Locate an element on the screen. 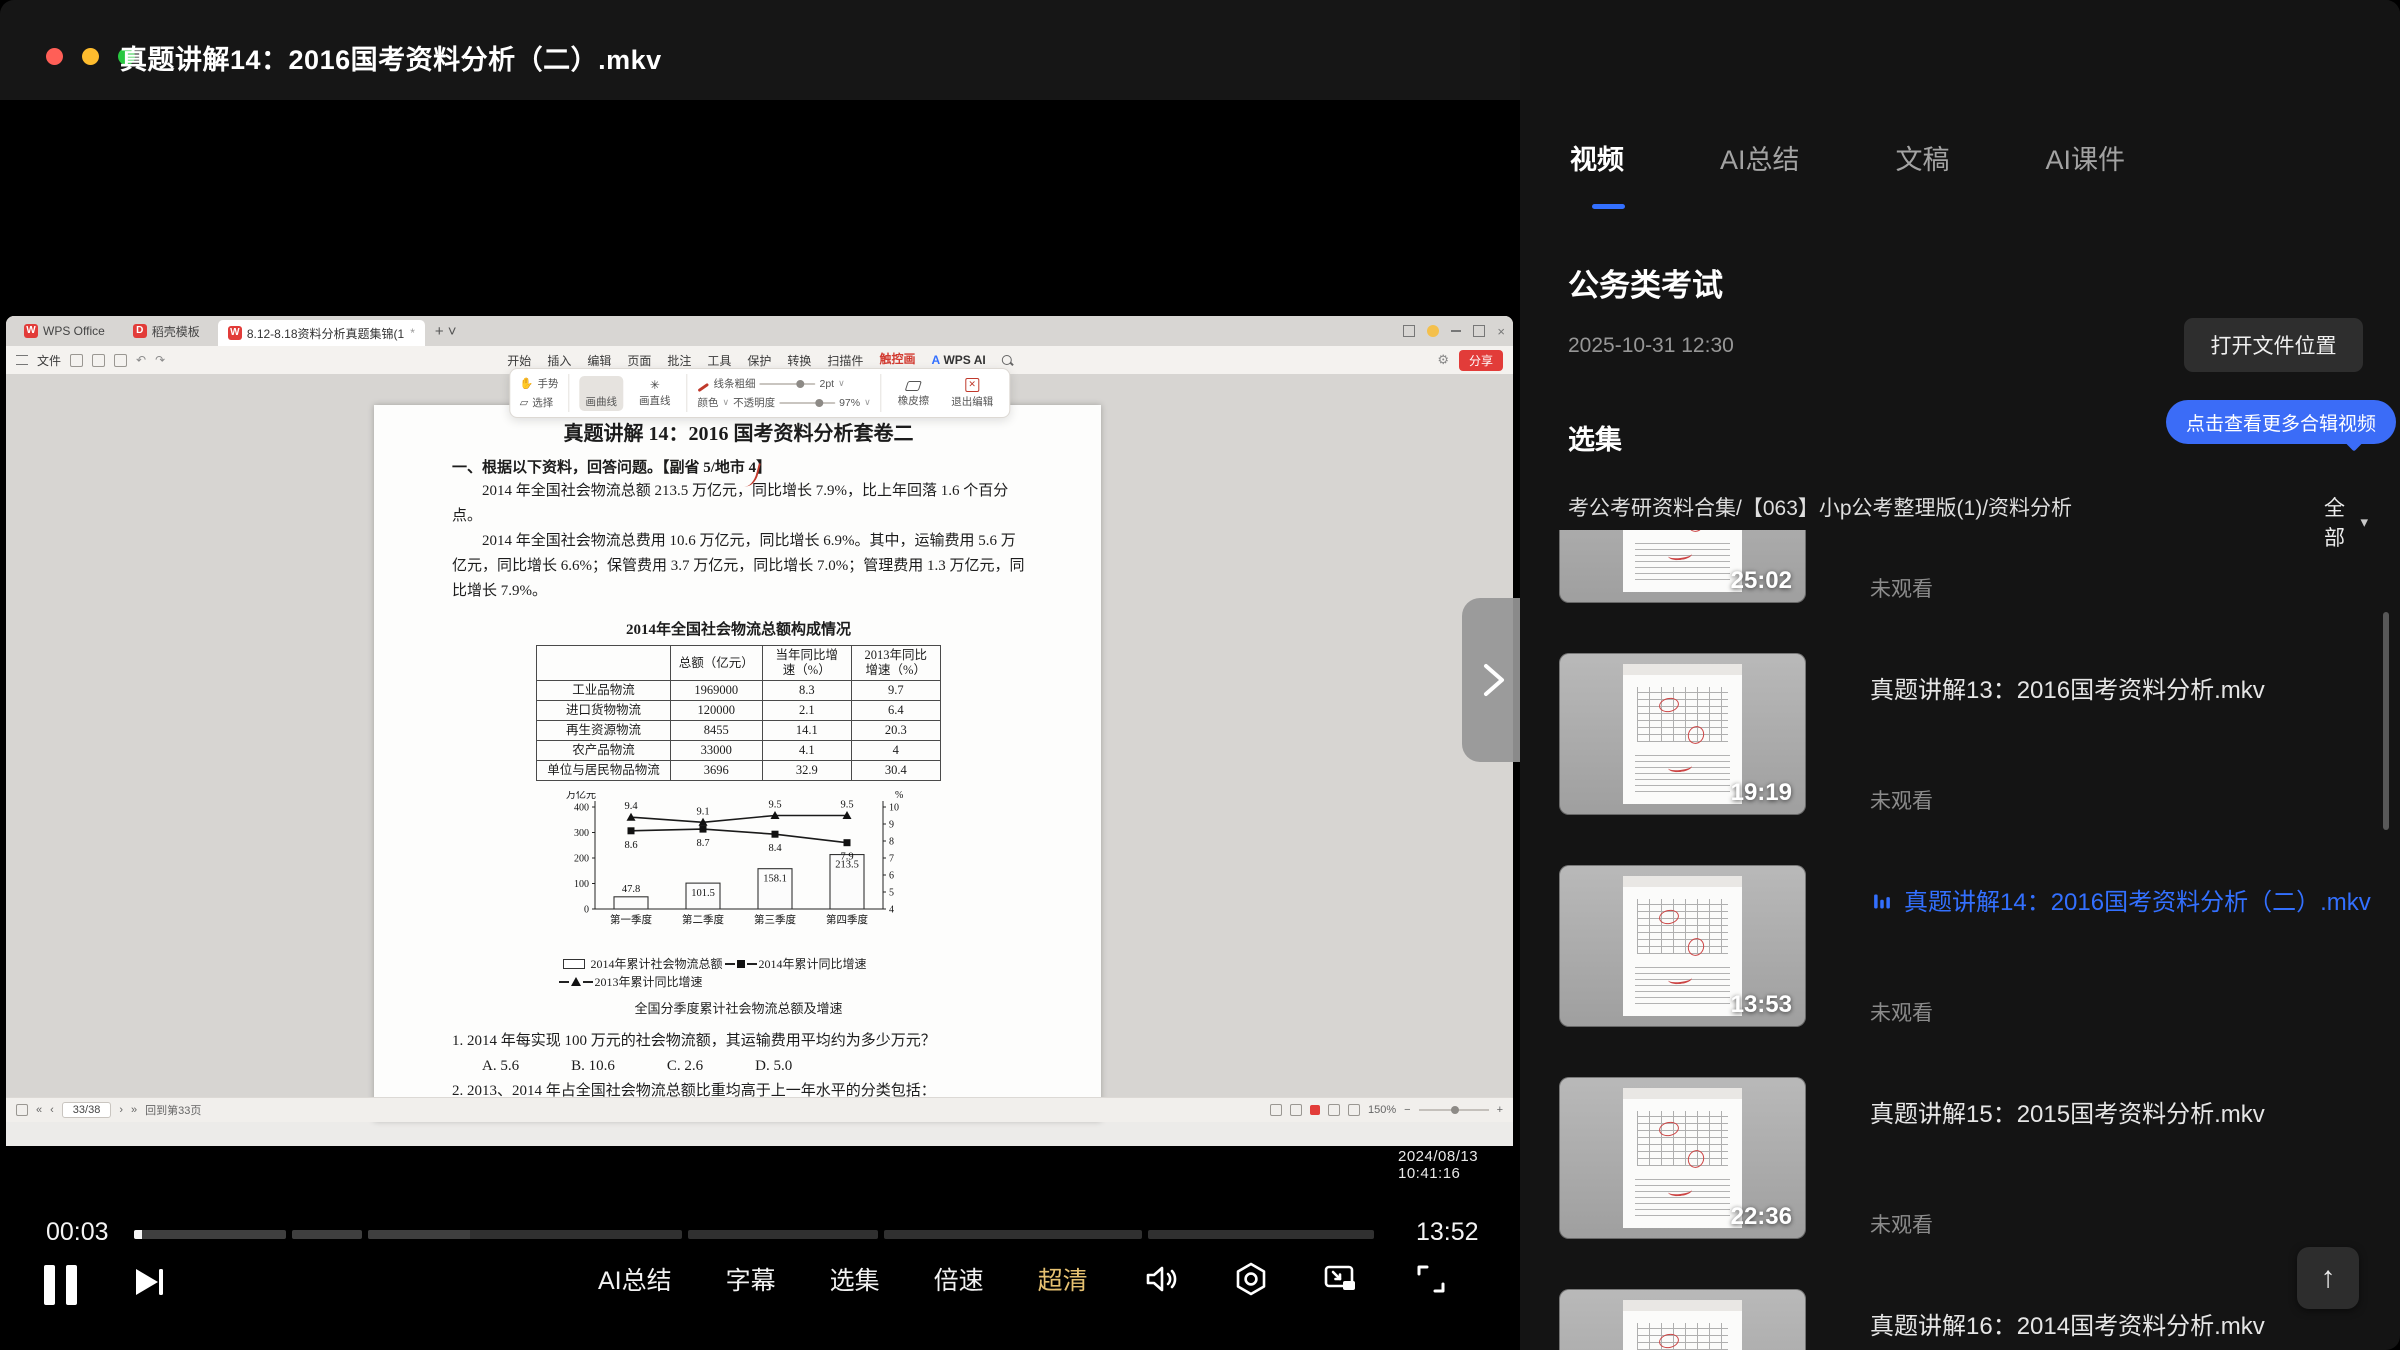  tab-ai-courseware: AI课件 is located at coordinates (2086, 157).